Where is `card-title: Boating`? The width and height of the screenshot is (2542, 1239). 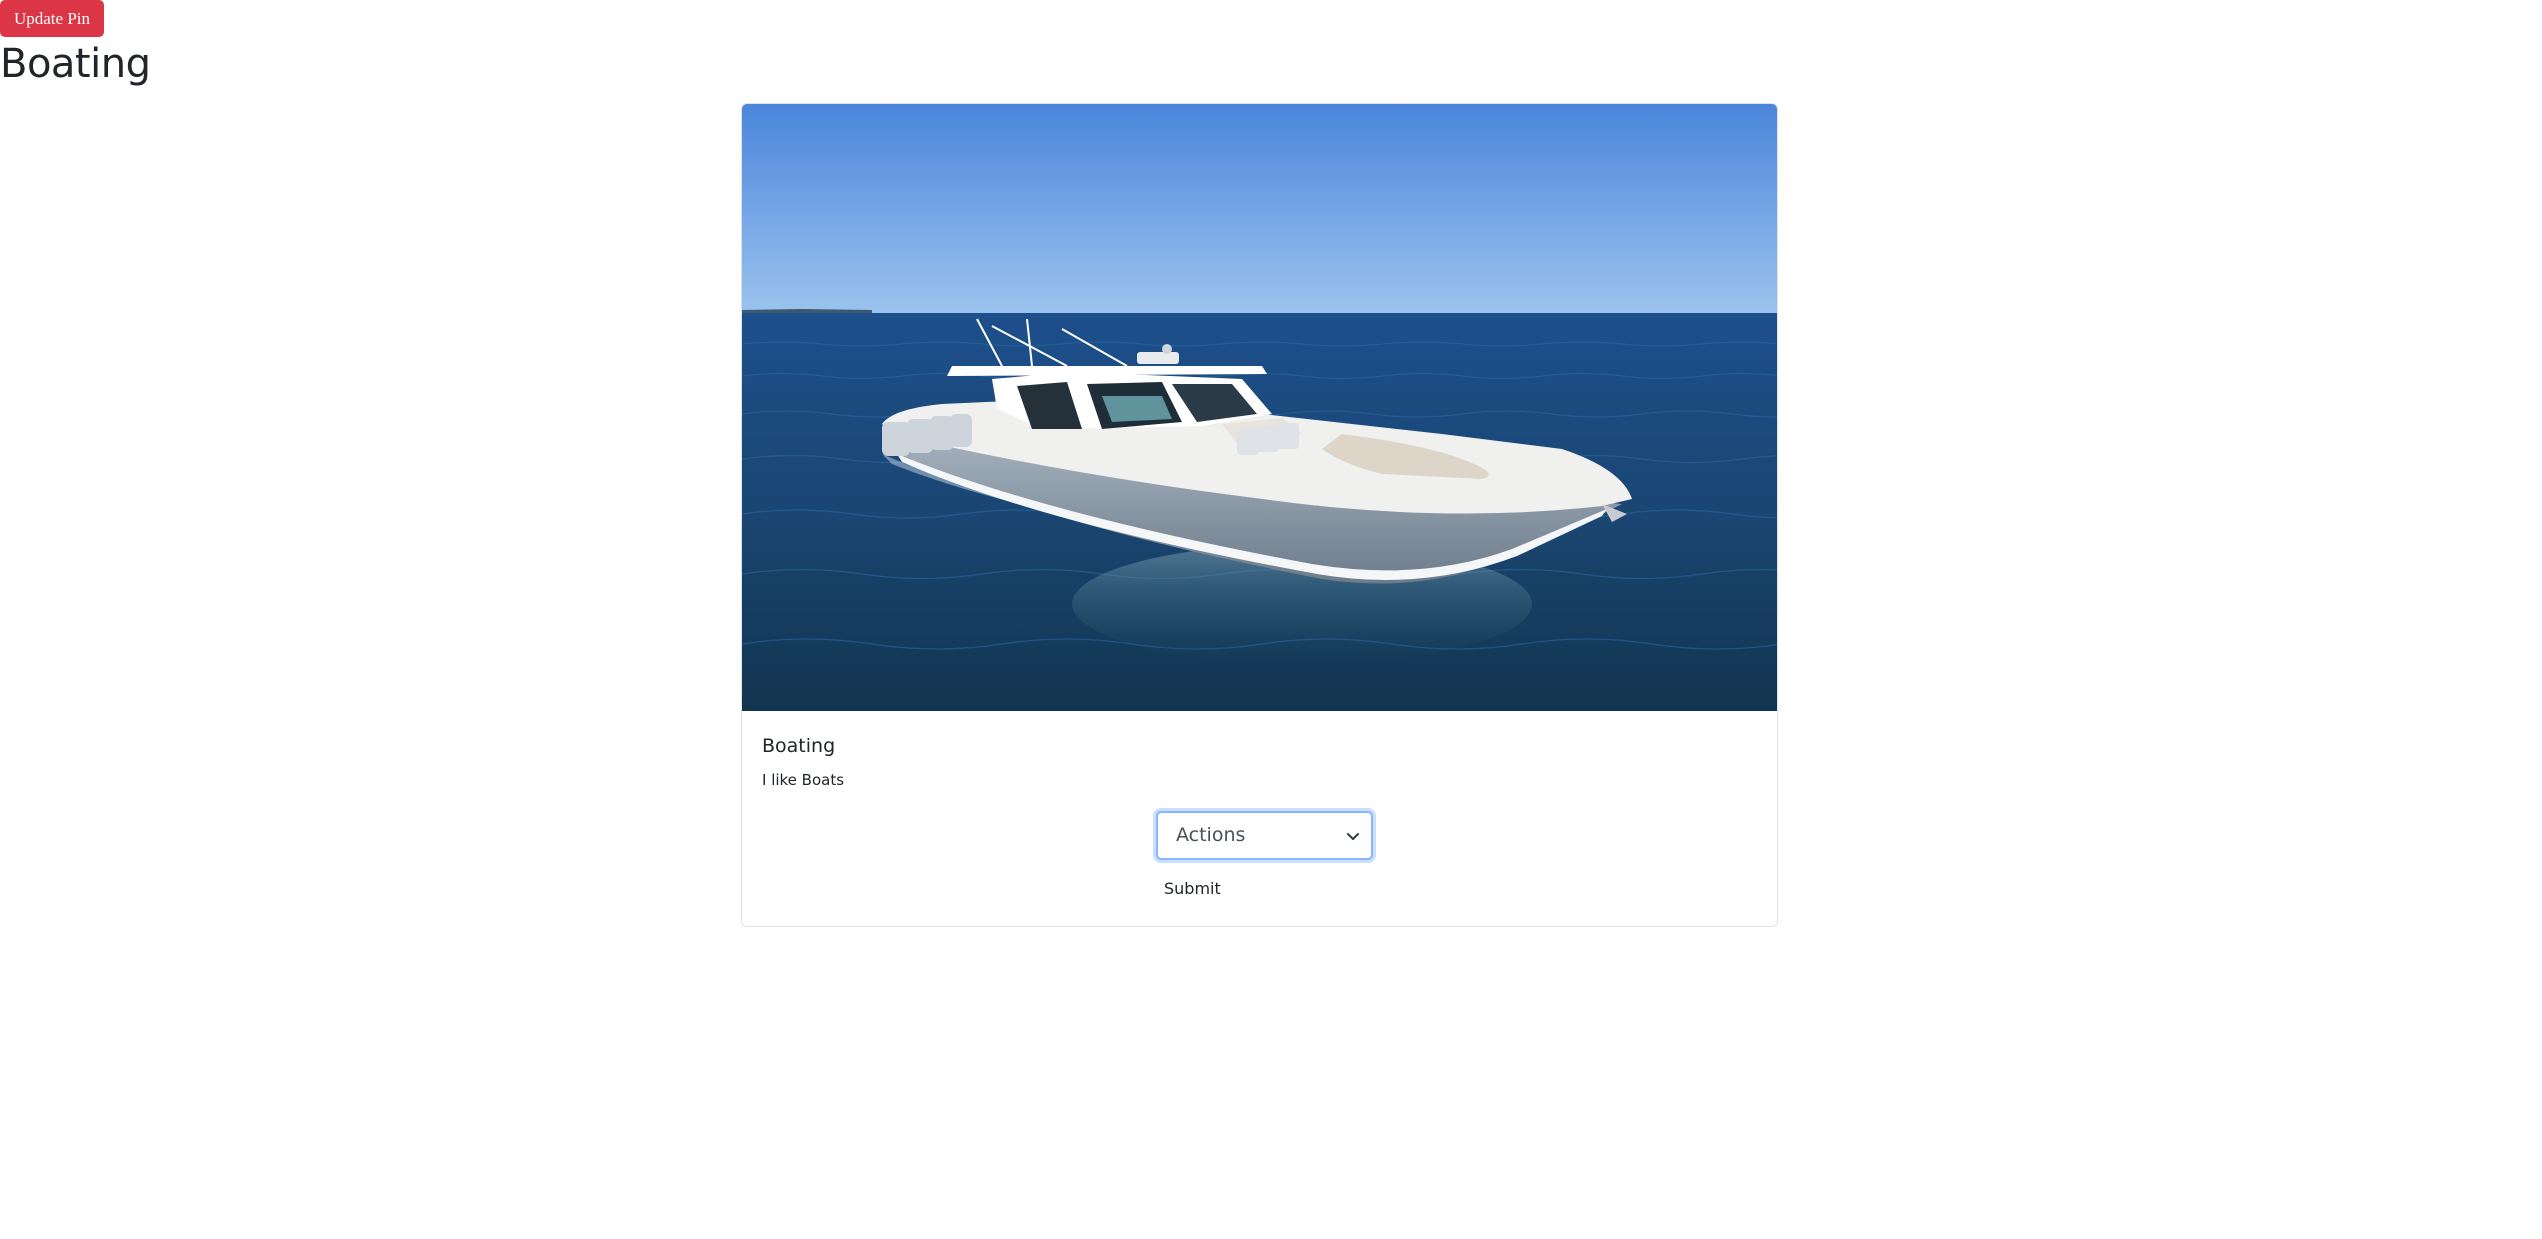
card-title: Boating is located at coordinates (799, 746).